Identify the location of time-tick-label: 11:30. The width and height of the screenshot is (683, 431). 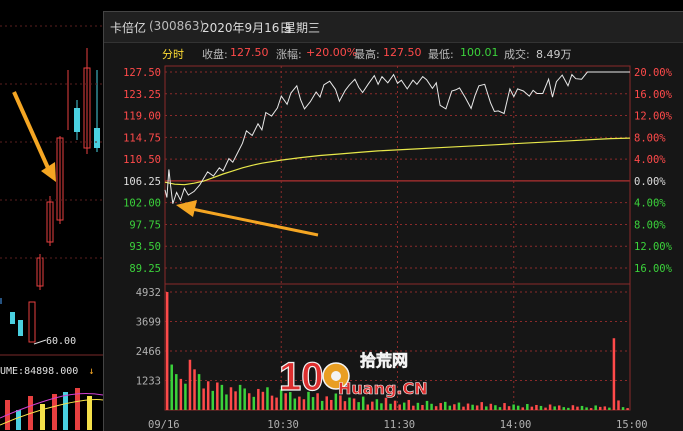
(400, 424).